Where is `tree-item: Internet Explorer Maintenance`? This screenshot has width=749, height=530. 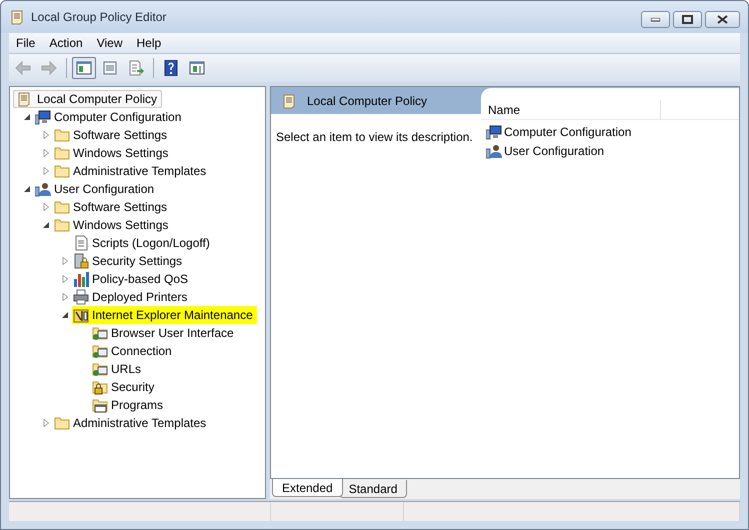 tree-item: Internet Explorer Maintenance is located at coordinates (164, 315).